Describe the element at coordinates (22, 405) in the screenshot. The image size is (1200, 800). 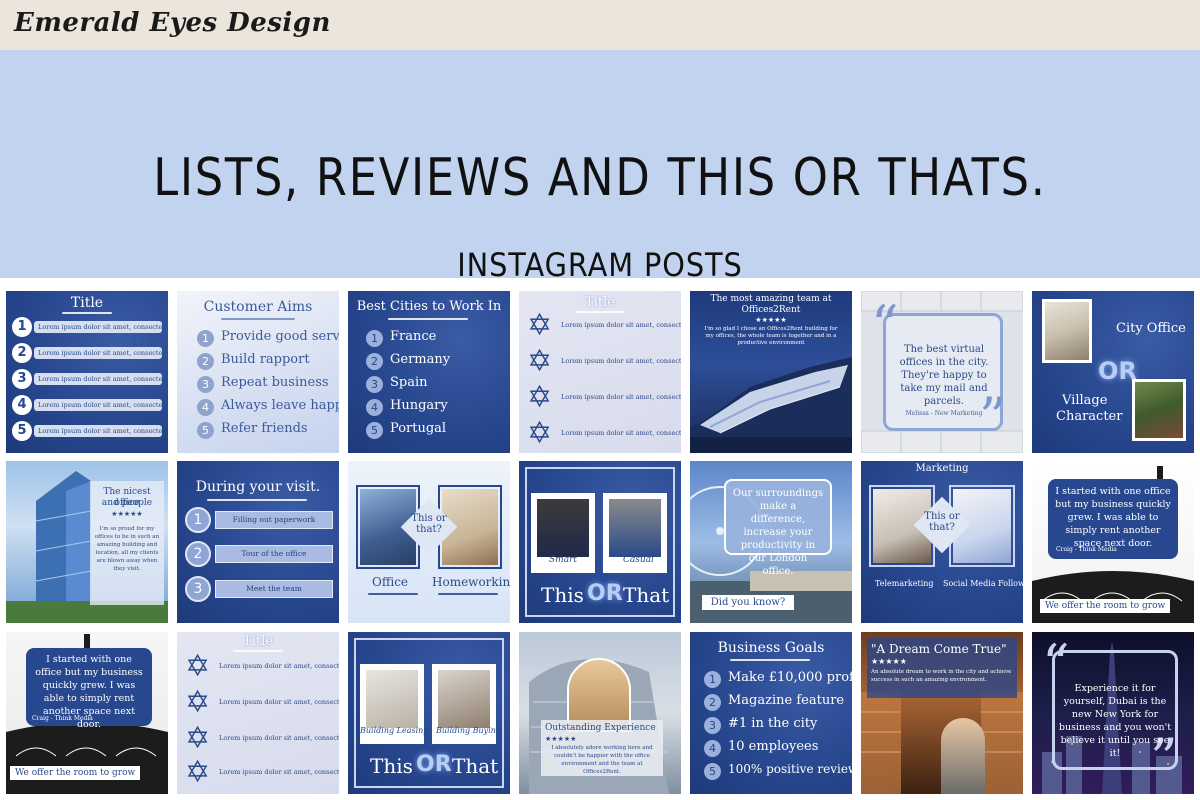
I see `number-badge: 4` at that location.